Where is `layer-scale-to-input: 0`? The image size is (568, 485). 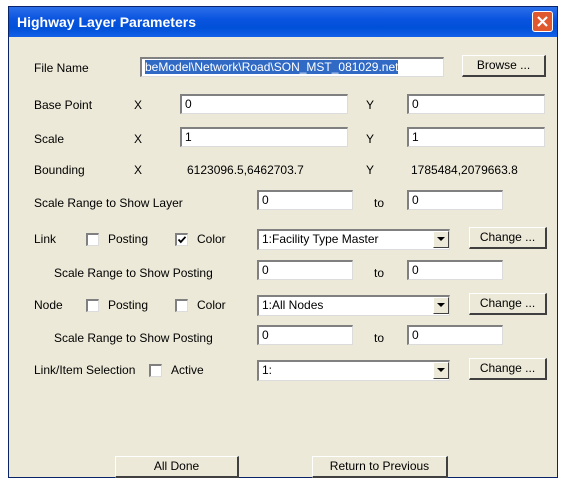
layer-scale-to-input: 0 is located at coordinates (455, 200).